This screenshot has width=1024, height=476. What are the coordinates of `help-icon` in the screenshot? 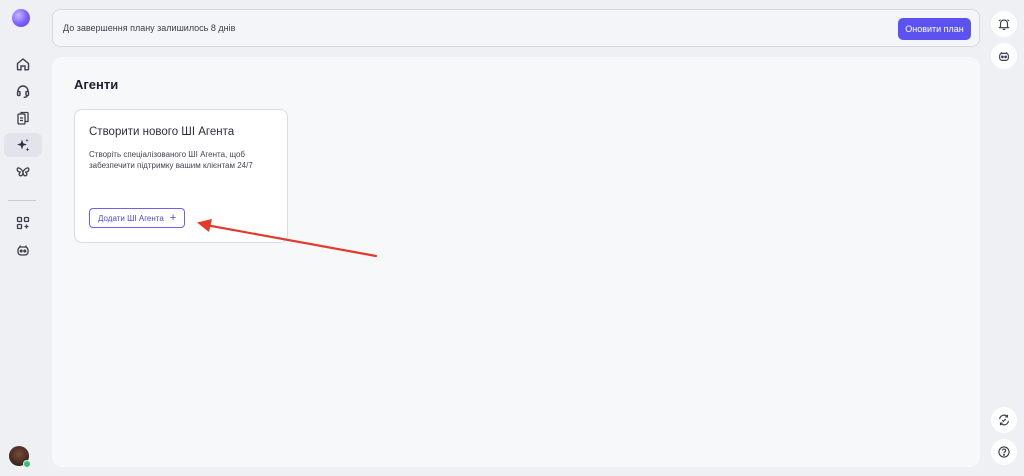 It's located at (1004, 452).